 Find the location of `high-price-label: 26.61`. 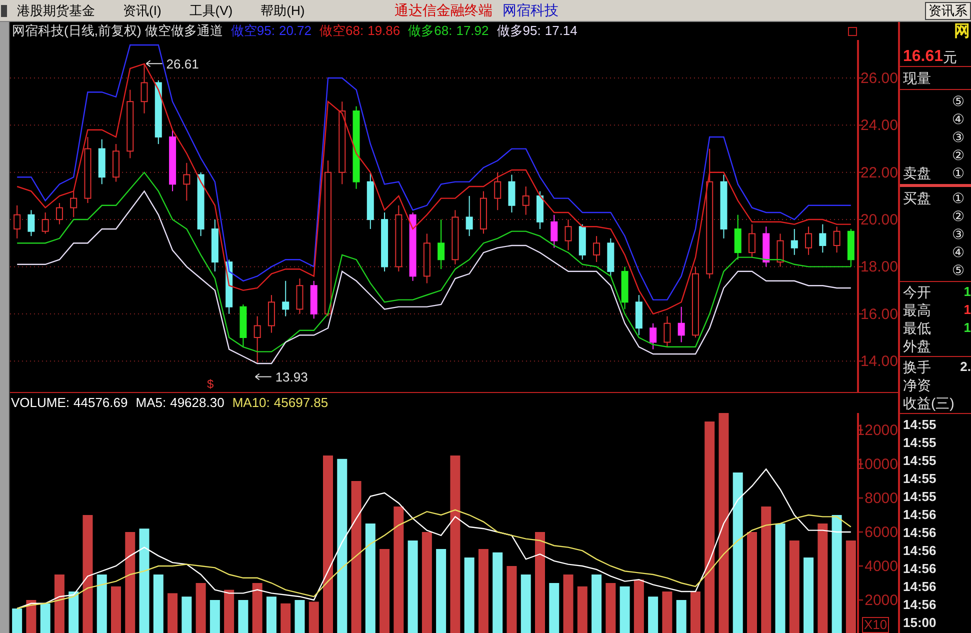

high-price-label: 26.61 is located at coordinates (172, 64).